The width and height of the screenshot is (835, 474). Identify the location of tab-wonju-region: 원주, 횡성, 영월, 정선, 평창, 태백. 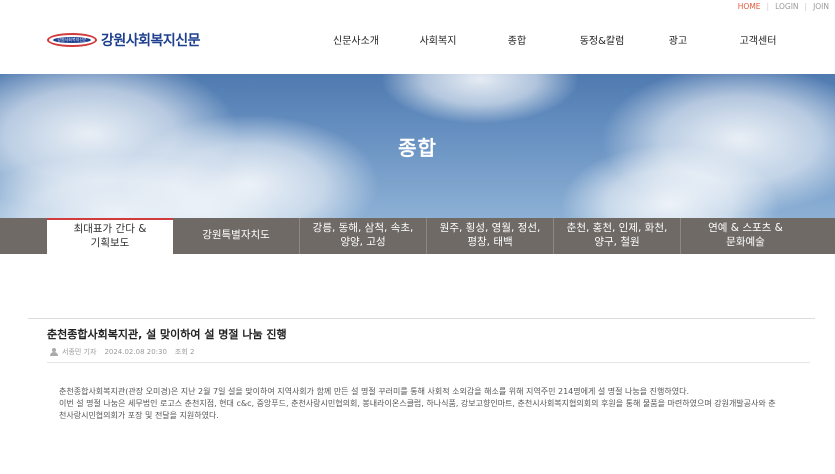
(490, 236).